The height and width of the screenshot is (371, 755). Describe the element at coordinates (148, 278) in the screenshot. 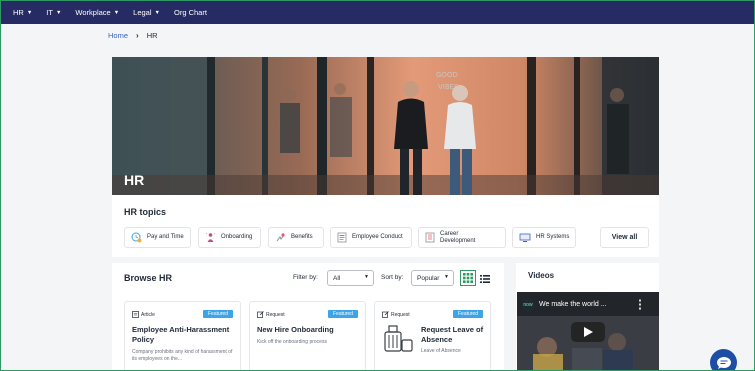

I see `browse-title: Browse HR` at that location.